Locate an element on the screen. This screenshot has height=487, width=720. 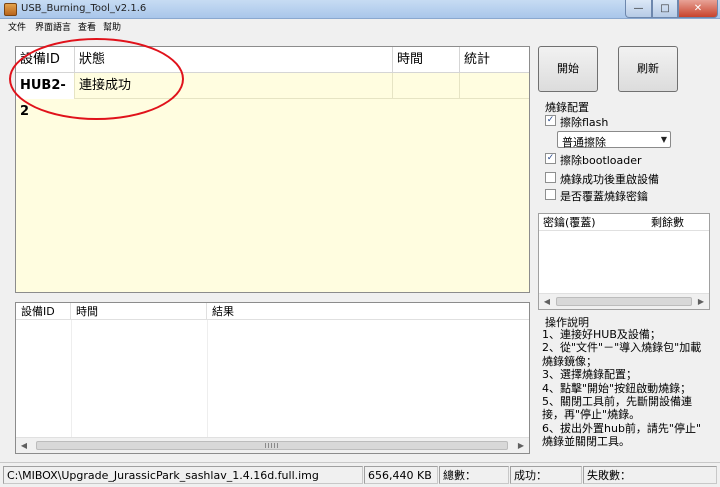
chevron-down-icon: ▼ is located at coordinates (663, 139).